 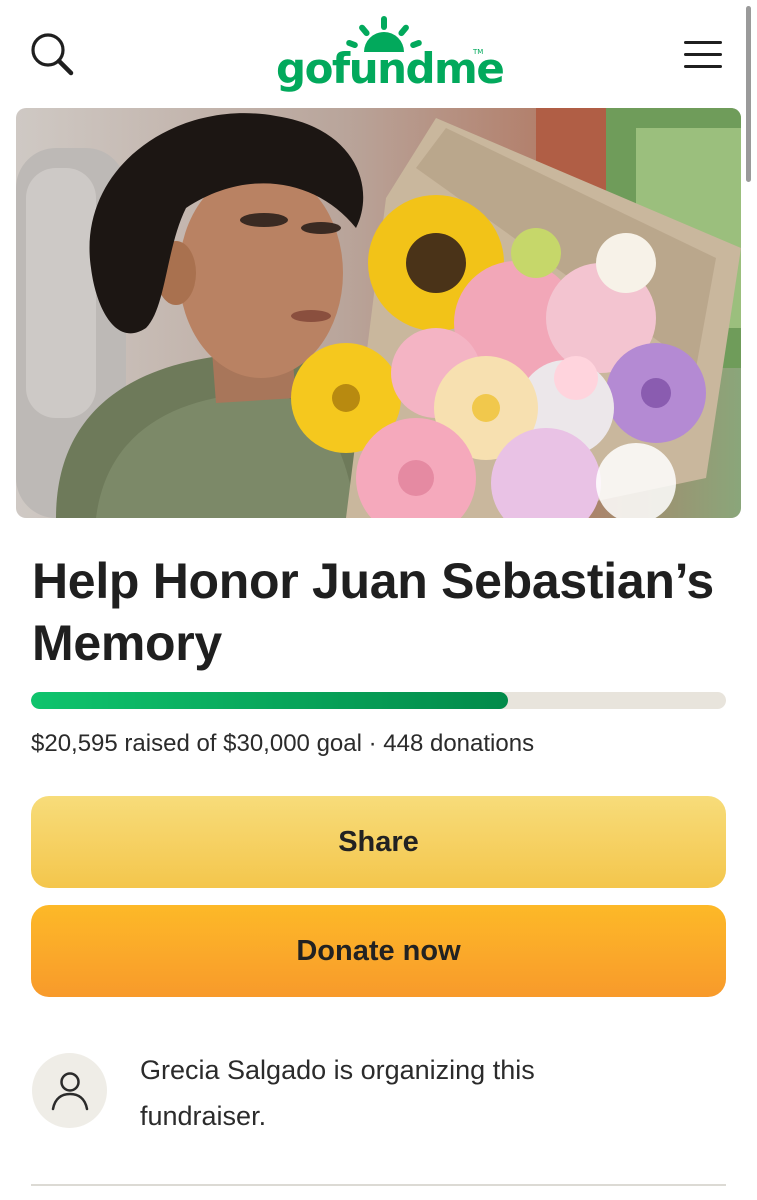 I want to click on campaign-title: Help Honor Juan Sebastian’s Memory, so click(x=373, y=612).